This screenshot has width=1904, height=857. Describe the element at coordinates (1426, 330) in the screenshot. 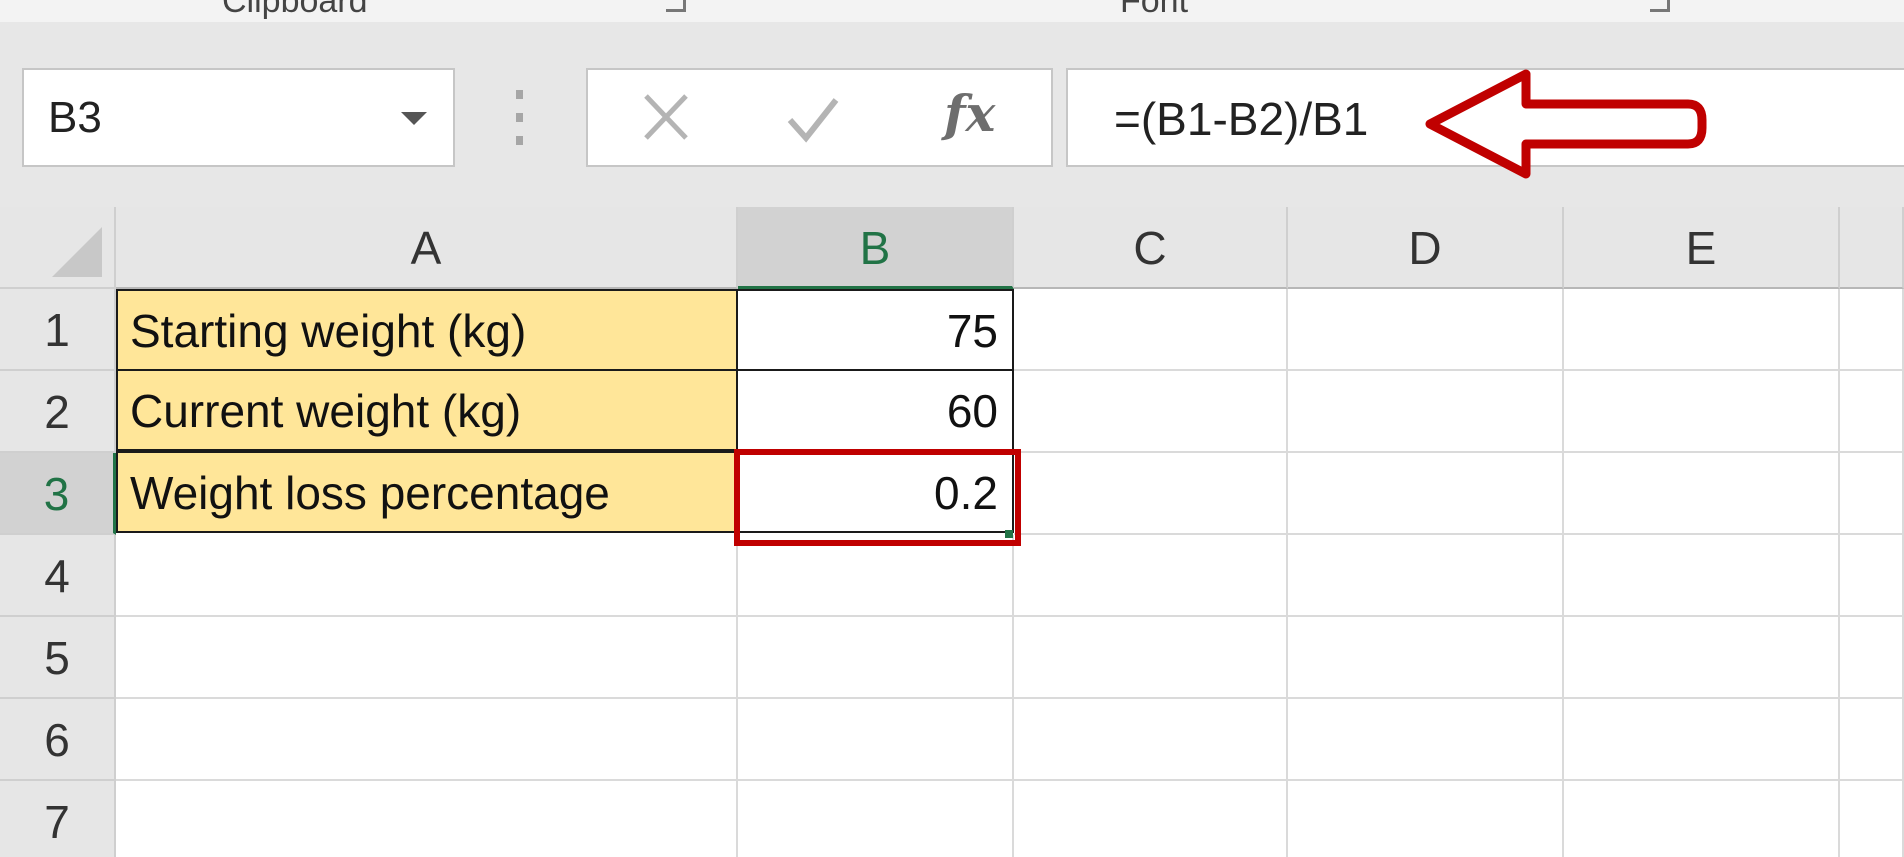

I see `cell-d1` at that location.